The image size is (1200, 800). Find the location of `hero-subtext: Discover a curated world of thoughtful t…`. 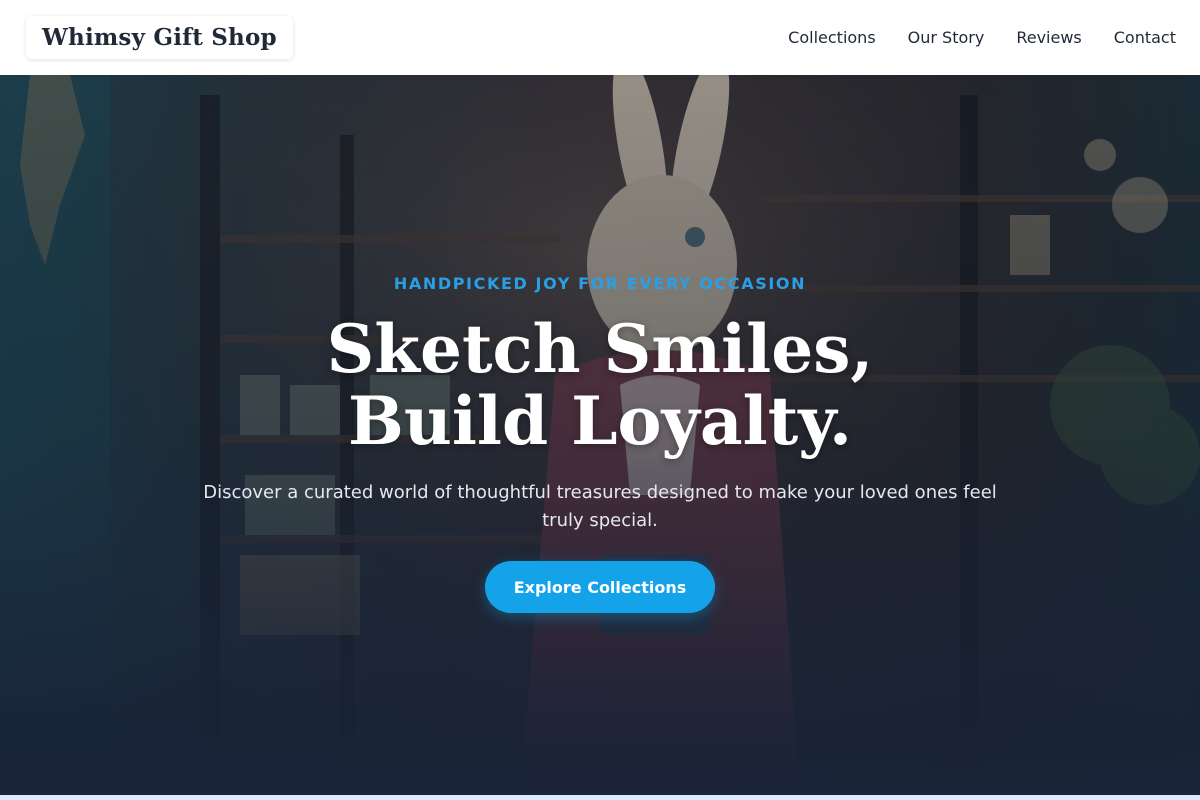

hero-subtext: Discover a curated world of thoughtful t… is located at coordinates (600, 506).